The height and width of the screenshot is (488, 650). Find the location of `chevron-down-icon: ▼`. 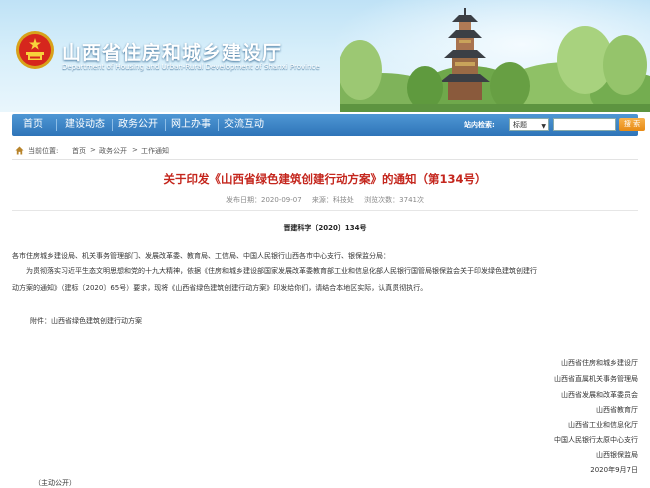

chevron-down-icon: ▼ is located at coordinates (543, 126).